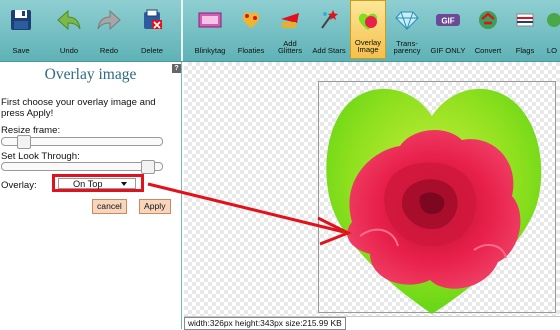 Image resolution: width=560 pixels, height=330 pixels. What do you see at coordinates (265, 323) in the screenshot?
I see `image-info-status: width:326px height:343px size:215.99 KB` at bounding box center [265, 323].